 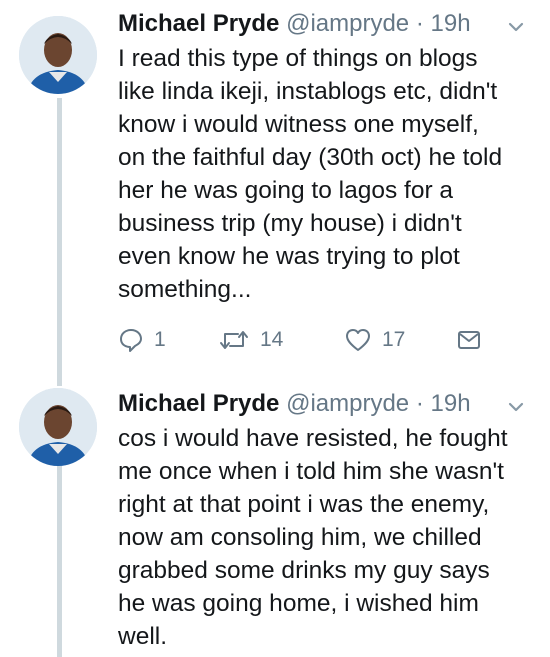 I want to click on direct-message-button, so click(x=469, y=340).